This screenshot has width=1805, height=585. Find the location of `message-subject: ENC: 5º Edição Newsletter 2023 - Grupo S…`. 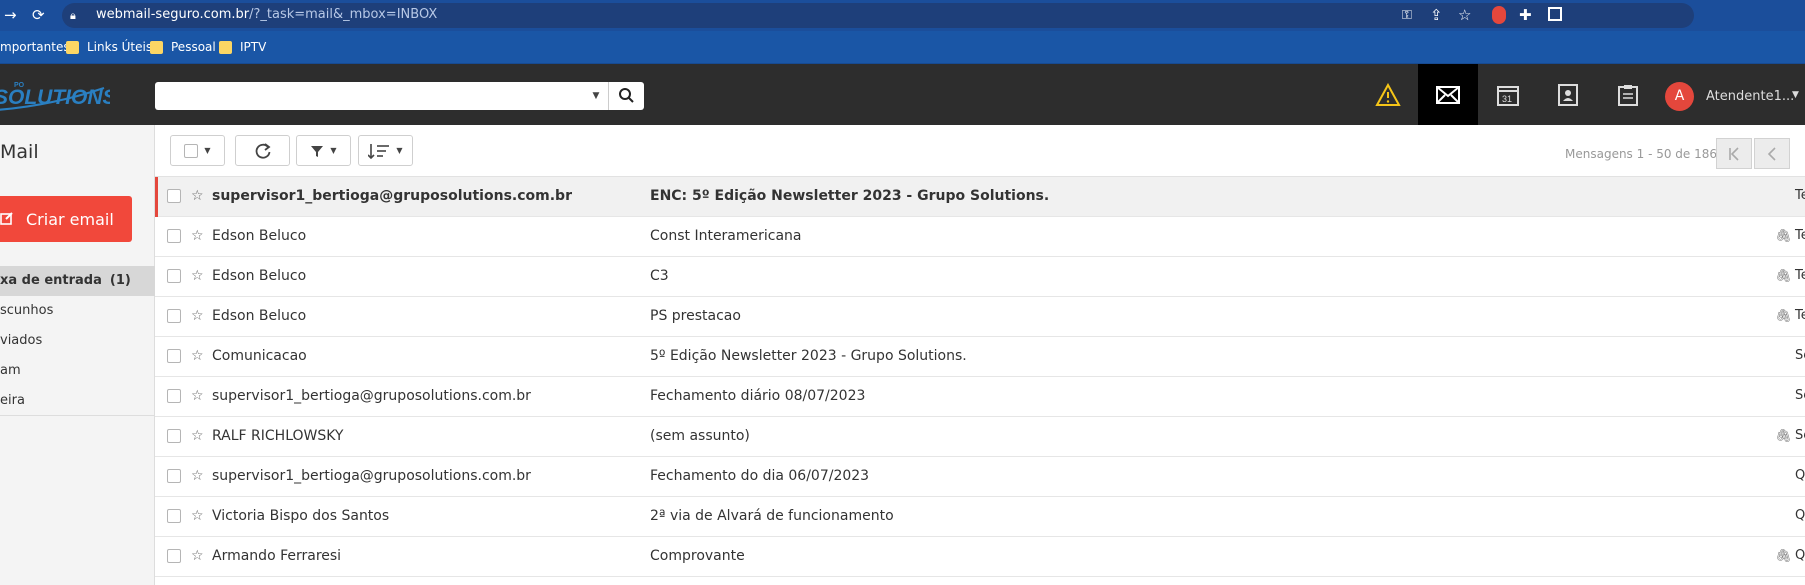

message-subject: ENC: 5º Edição Newsletter 2023 - Grupo S… is located at coordinates (849, 196).